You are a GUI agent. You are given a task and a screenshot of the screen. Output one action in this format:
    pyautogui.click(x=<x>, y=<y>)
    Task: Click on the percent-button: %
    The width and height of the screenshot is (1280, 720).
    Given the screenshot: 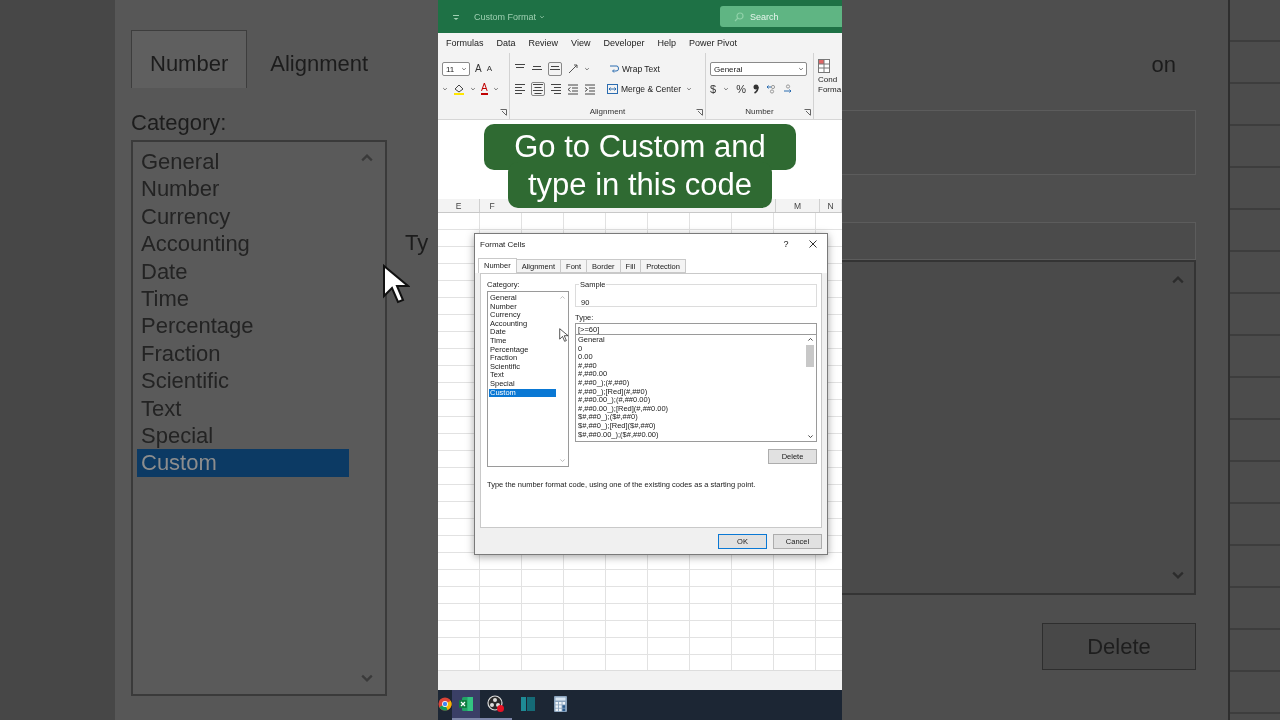 What is the action you would take?
    pyautogui.click(x=741, y=89)
    